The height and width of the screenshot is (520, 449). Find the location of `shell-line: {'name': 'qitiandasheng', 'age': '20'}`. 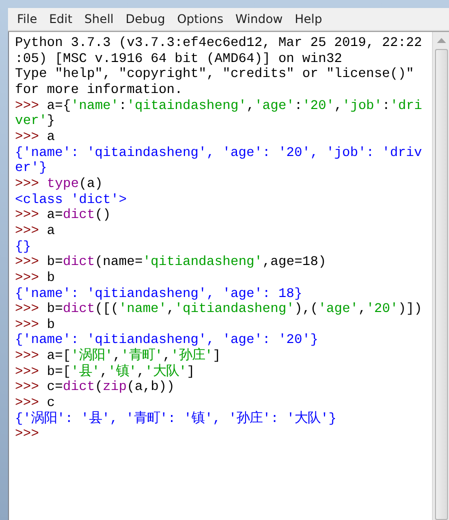

shell-line: {'name': 'qitiandasheng', 'age': '20'} is located at coordinates (166, 340).